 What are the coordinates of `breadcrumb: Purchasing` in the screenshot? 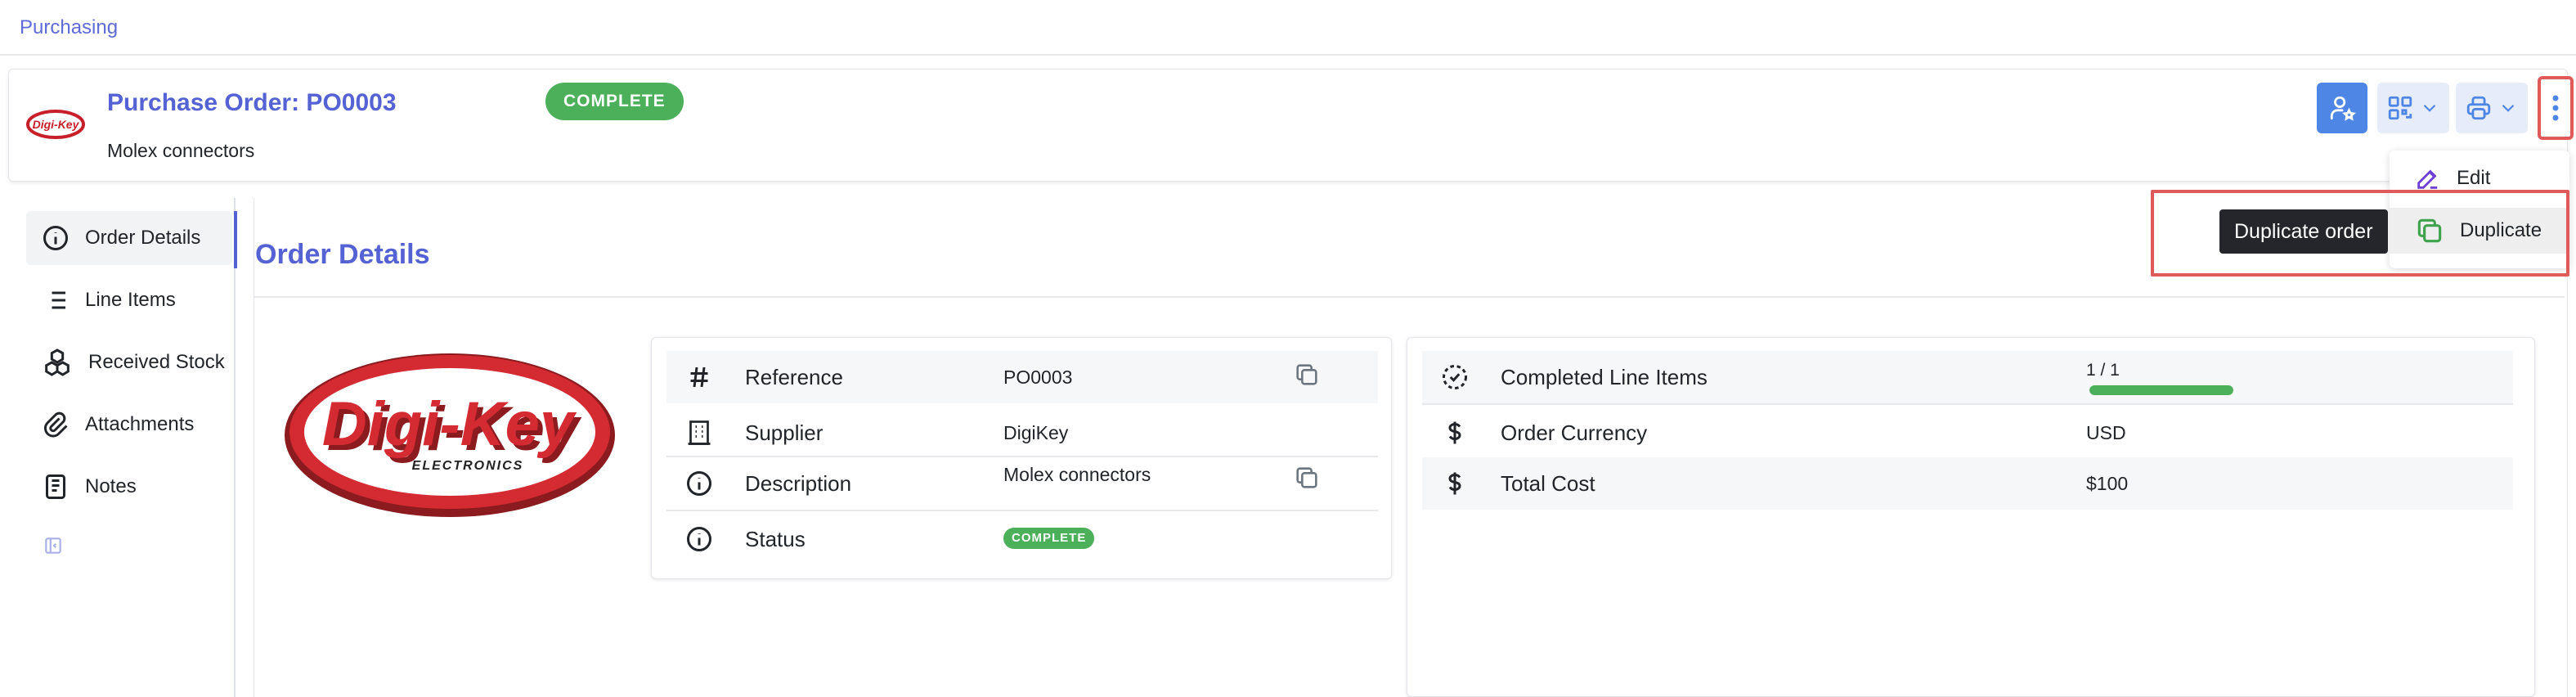 It's located at (69, 27).